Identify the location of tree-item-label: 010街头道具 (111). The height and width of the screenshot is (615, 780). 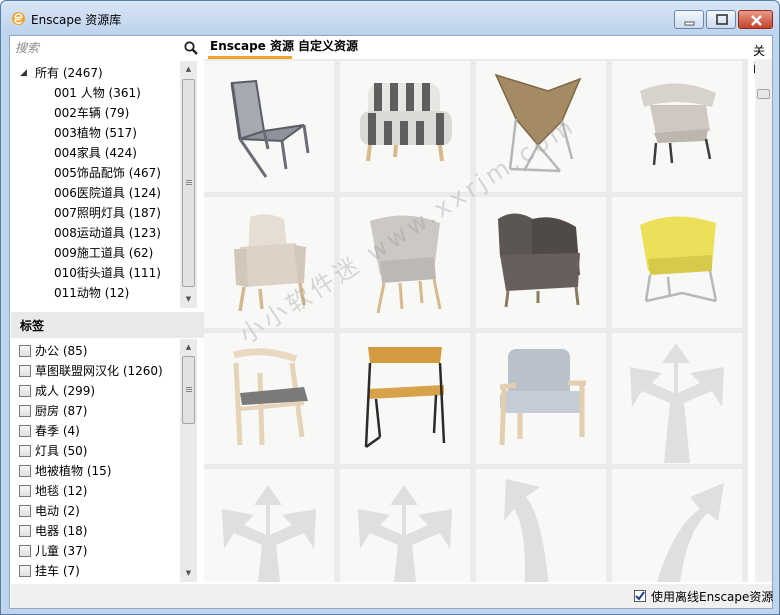
(107, 273).